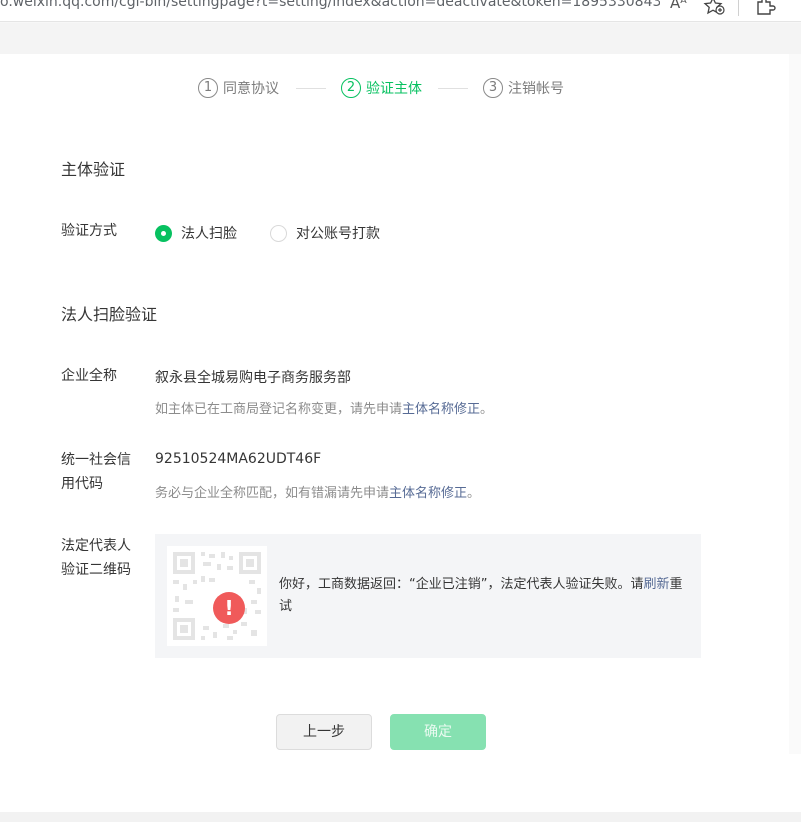  I want to click on credit-code-label-line2: 用代码, so click(82, 484).